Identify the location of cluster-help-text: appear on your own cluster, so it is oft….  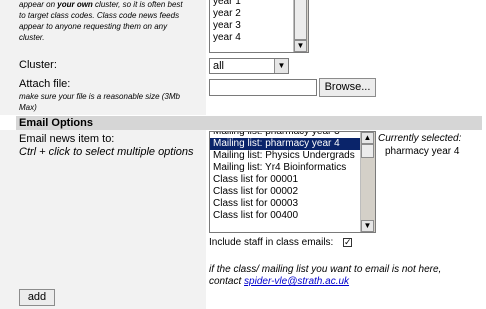
(101, 21).